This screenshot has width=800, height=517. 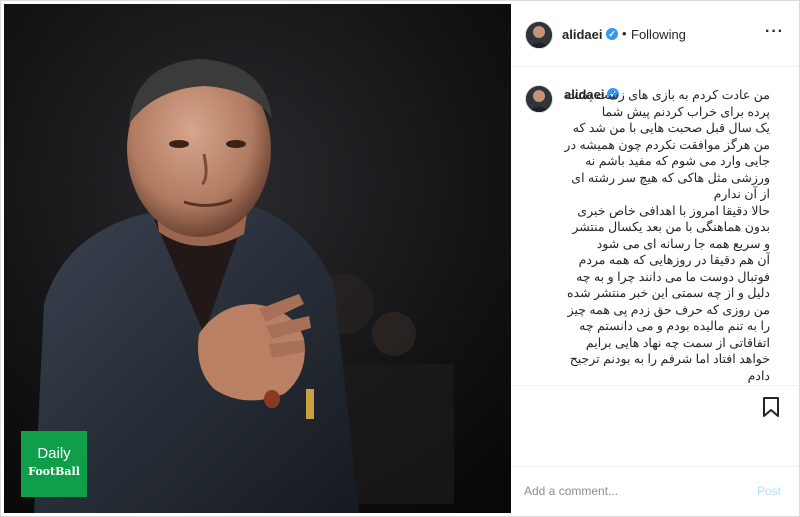 I want to click on watermark-line1: Daily, so click(x=54, y=453).